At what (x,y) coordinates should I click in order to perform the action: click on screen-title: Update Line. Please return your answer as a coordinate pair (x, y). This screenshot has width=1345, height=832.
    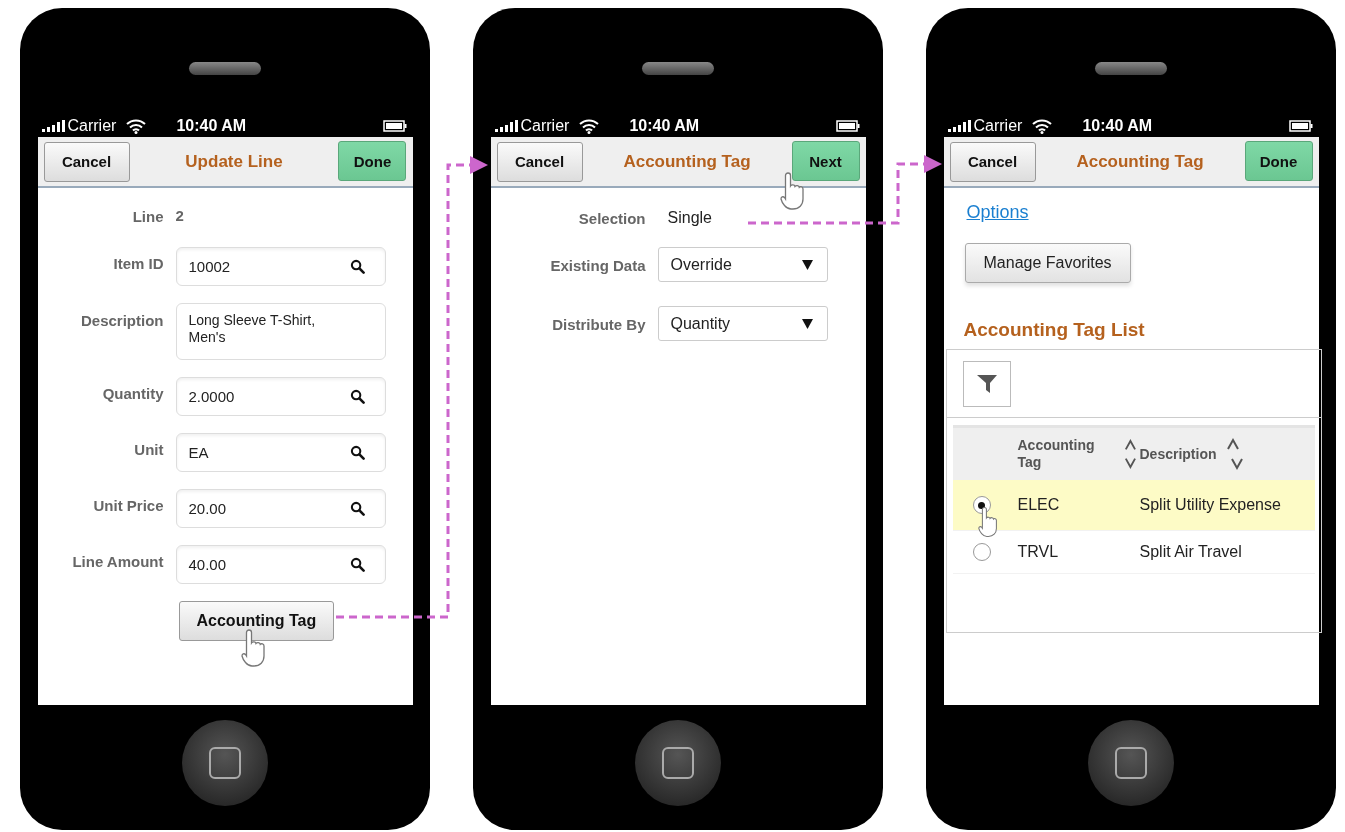
    Looking at the image, I should click on (234, 161).